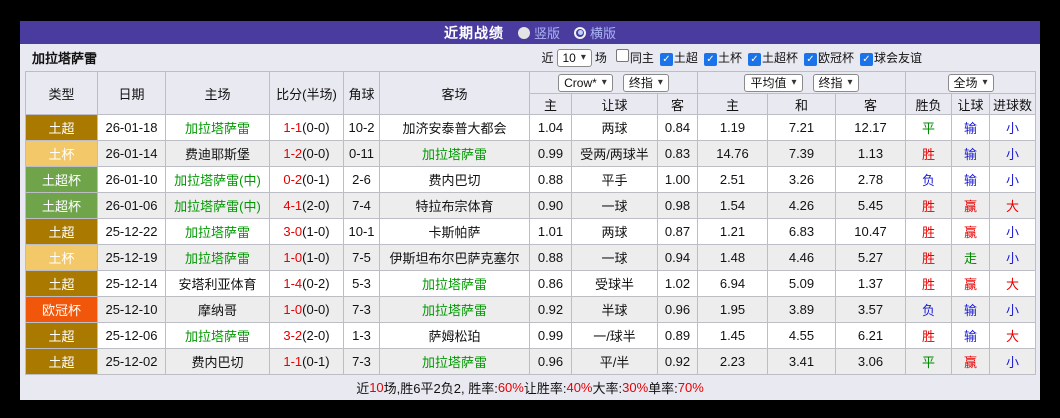 This screenshot has width=1060, height=418. I want to click on col-header-date: 日期, so click(131, 93).